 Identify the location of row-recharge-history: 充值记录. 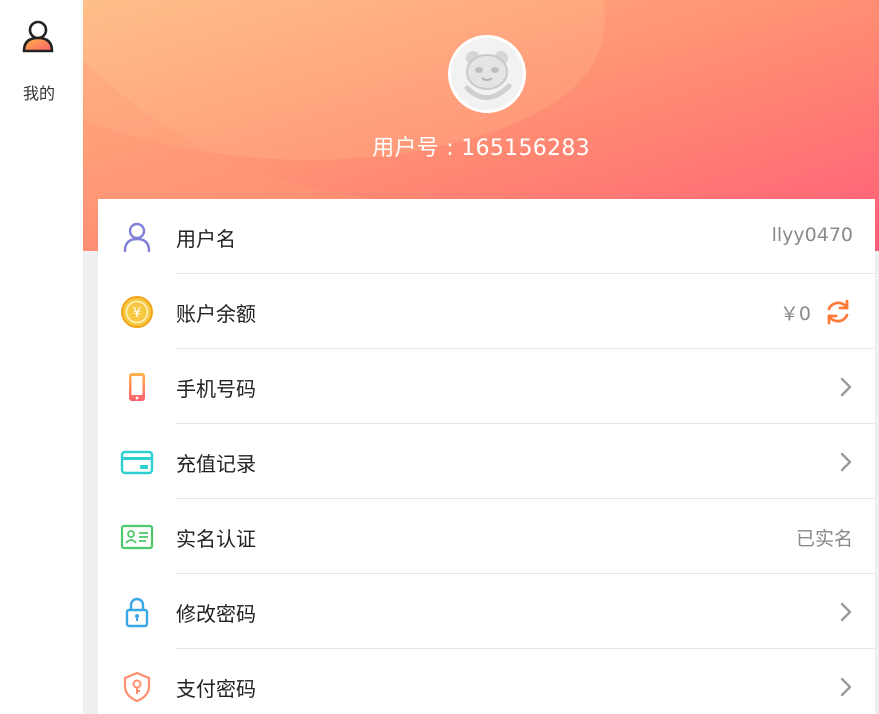
(486, 461).